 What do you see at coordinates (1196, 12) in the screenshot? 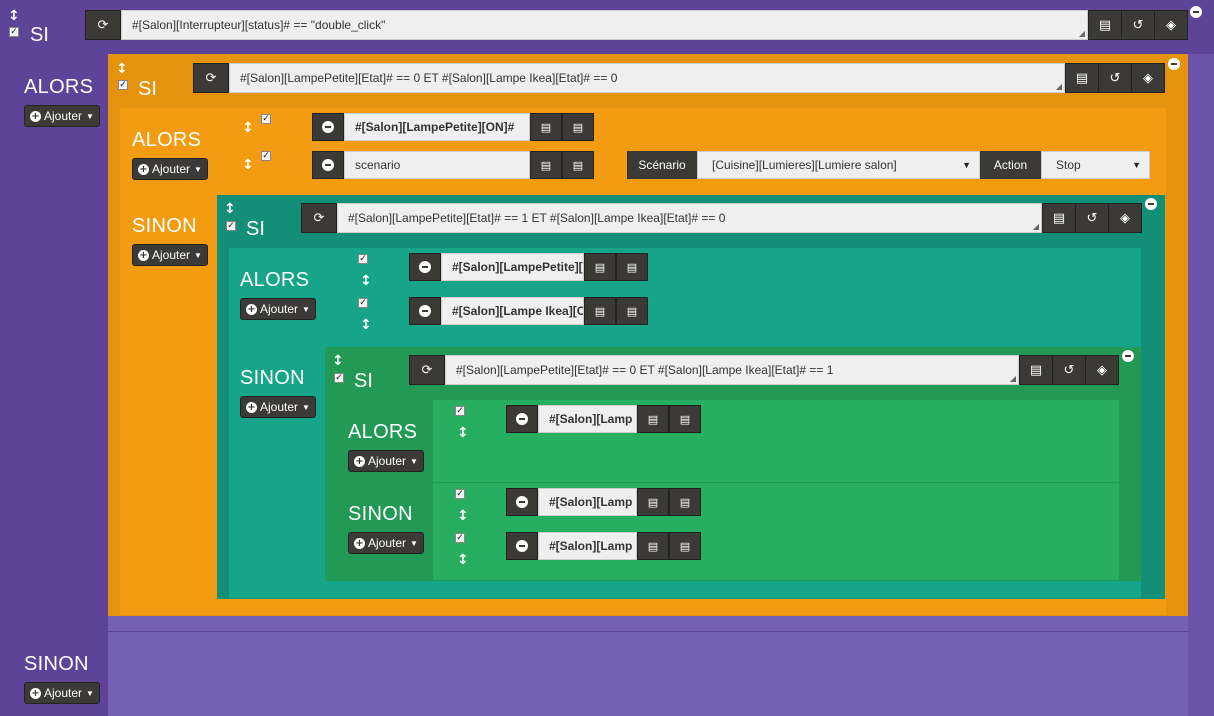
I see `remove-root-minus-icon` at bounding box center [1196, 12].